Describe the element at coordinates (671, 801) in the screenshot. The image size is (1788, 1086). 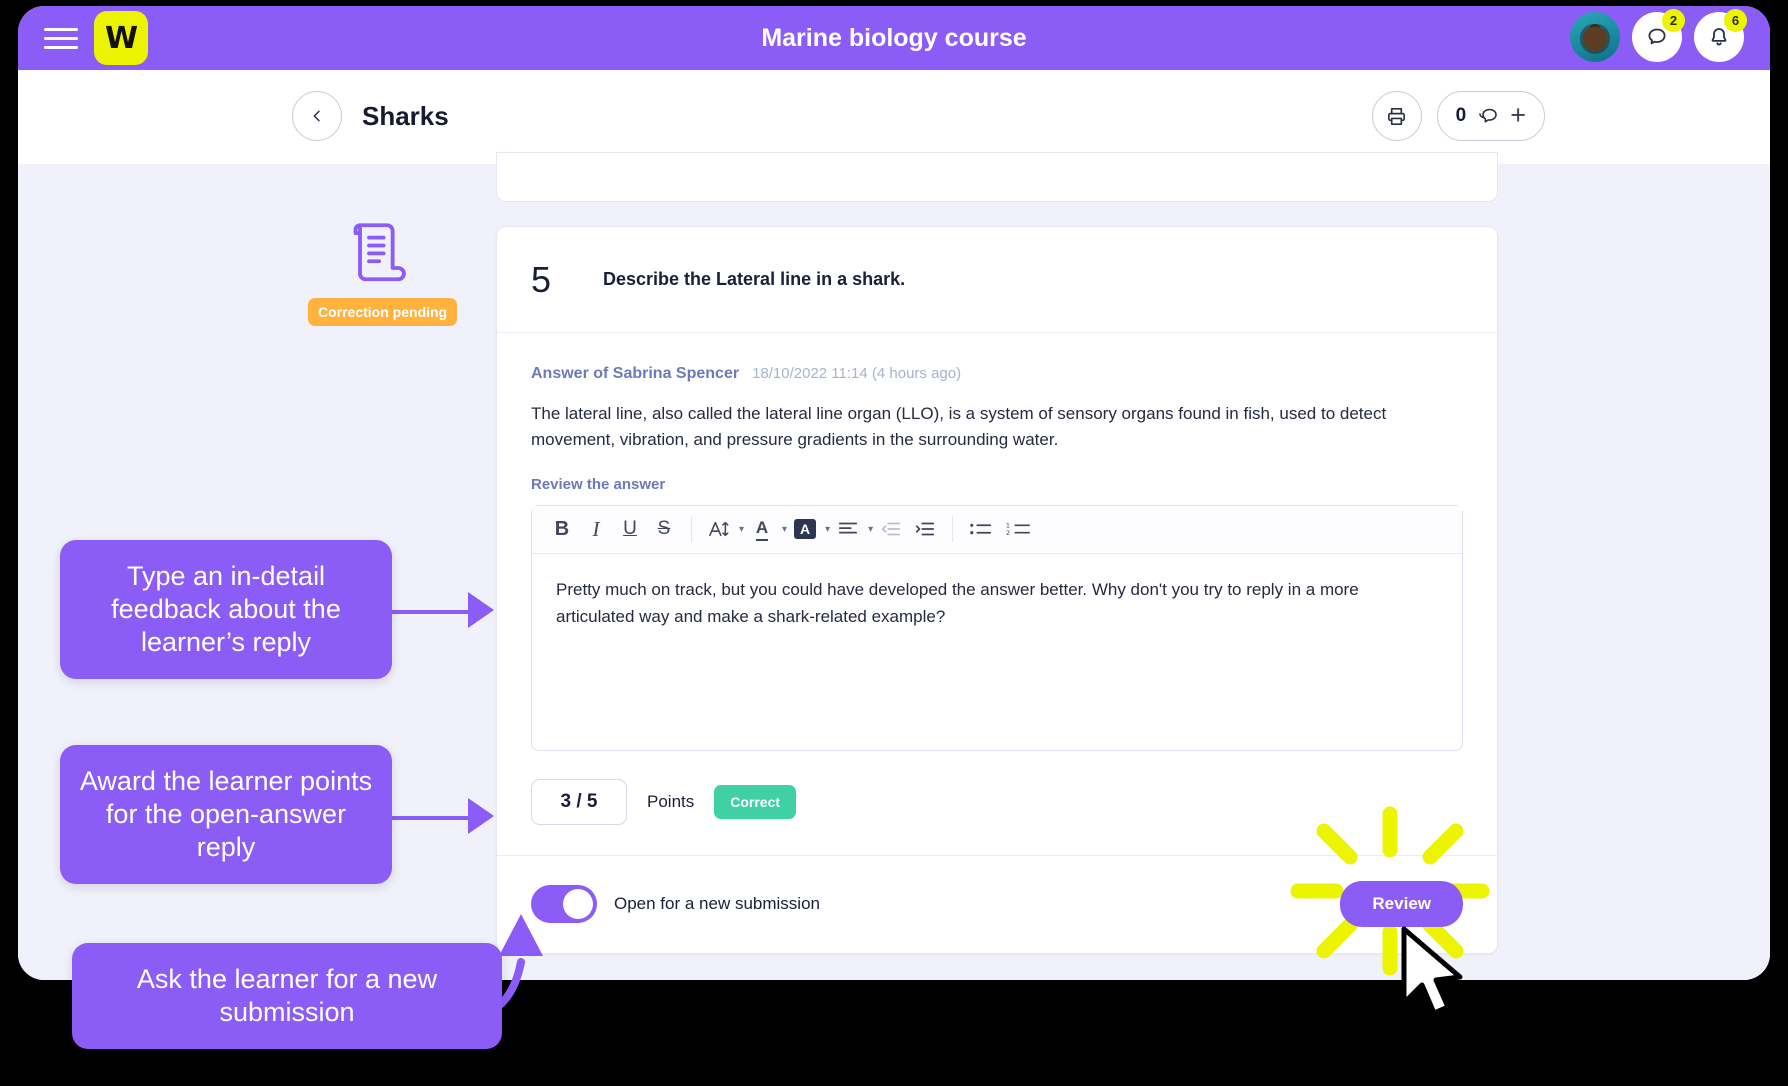
I see `points-label: Points` at that location.